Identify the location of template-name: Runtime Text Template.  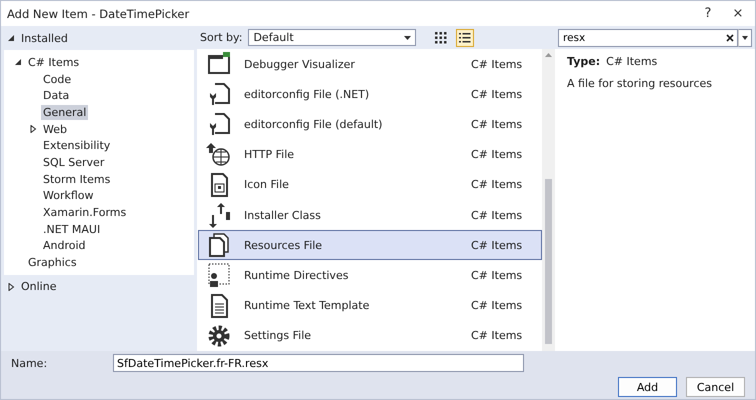
(307, 305).